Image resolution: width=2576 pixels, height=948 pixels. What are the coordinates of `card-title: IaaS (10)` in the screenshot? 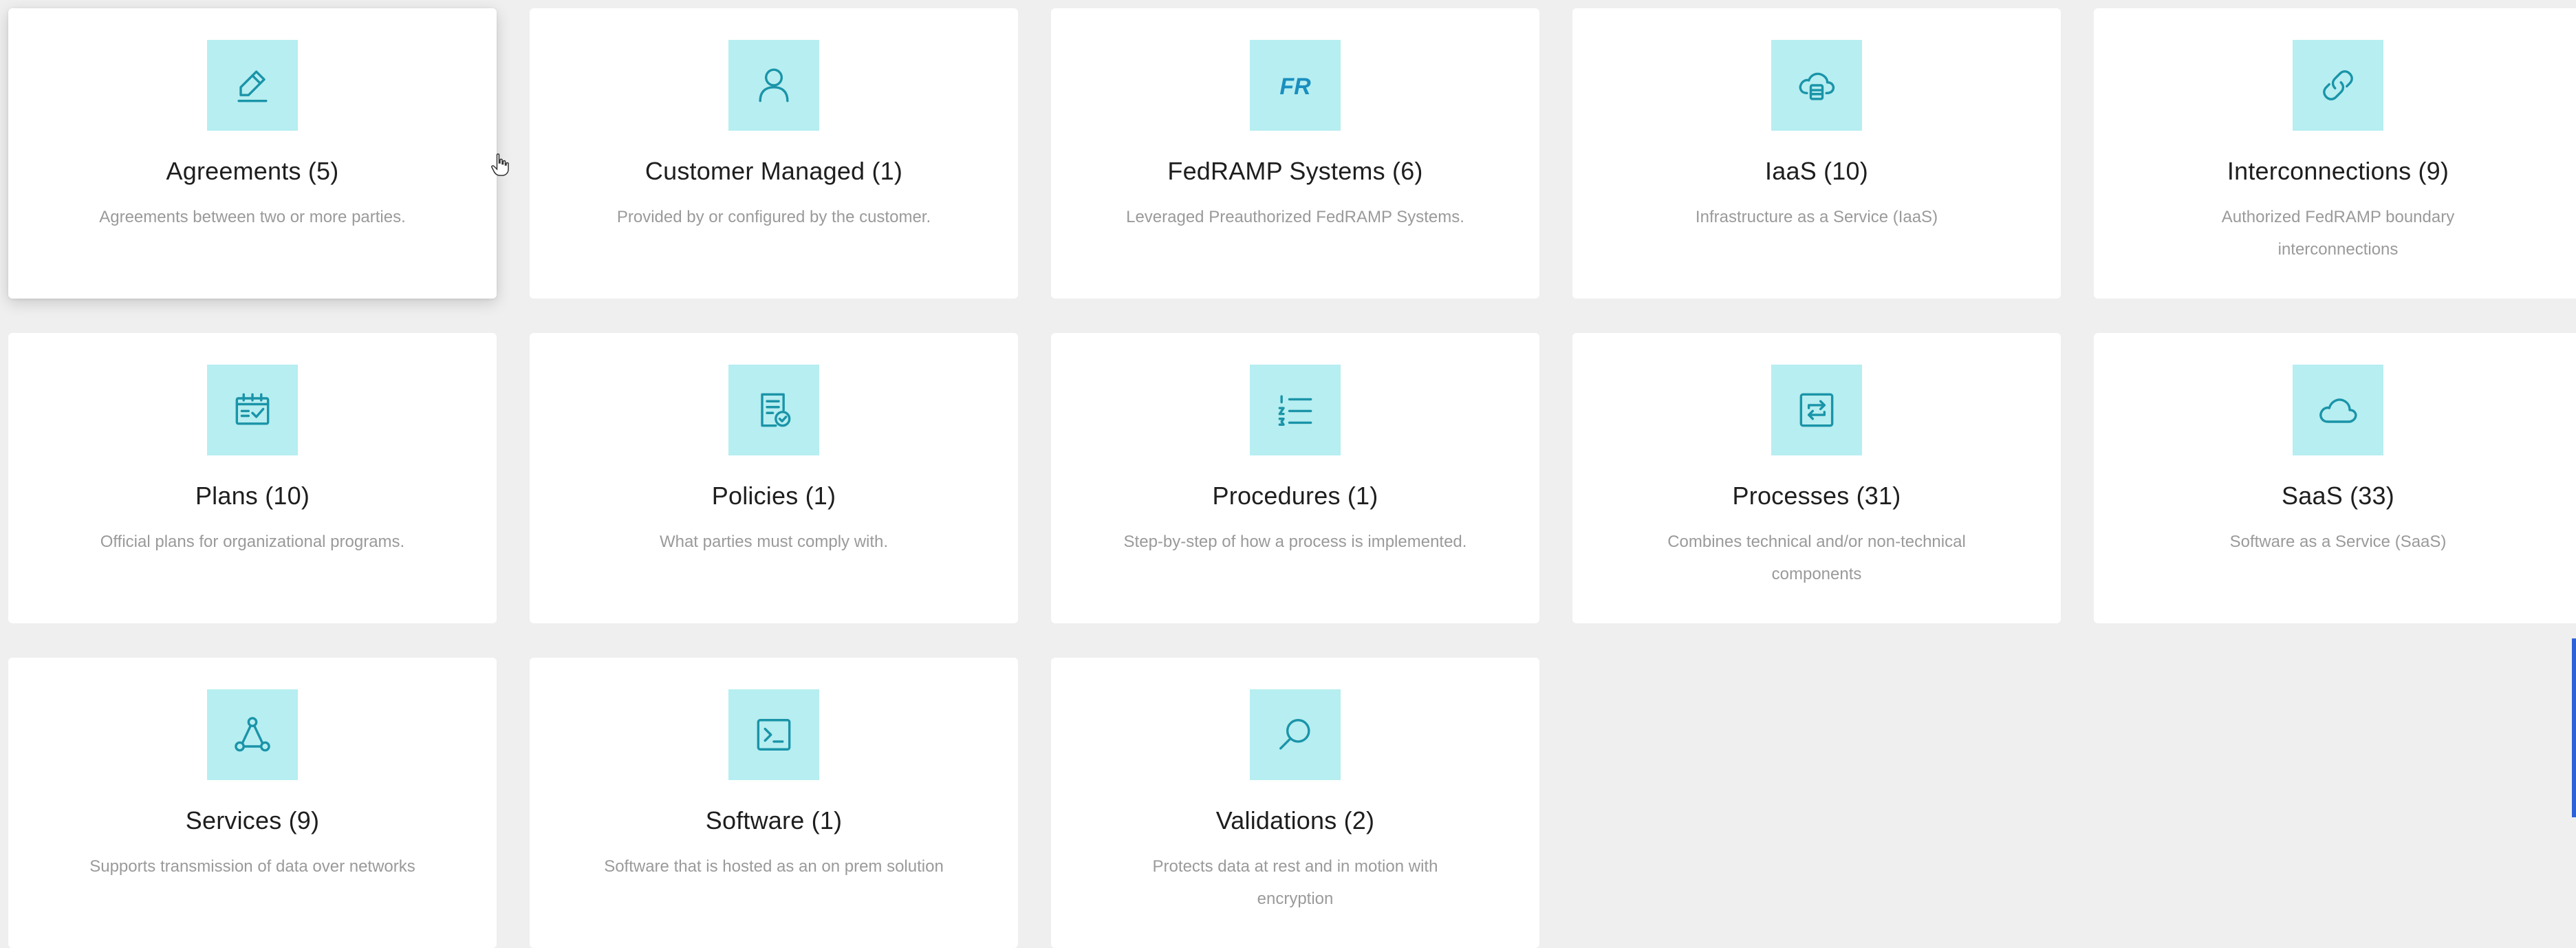 It's located at (1816, 171).